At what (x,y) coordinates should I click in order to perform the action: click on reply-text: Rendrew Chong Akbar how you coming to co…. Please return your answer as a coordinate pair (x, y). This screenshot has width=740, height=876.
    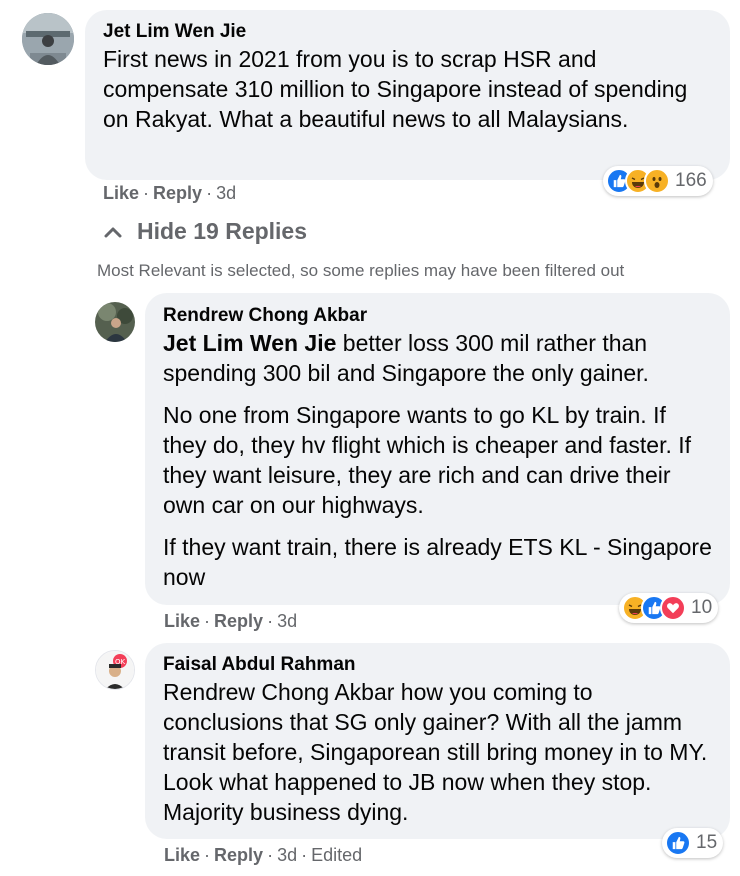
    Looking at the image, I should click on (435, 752).